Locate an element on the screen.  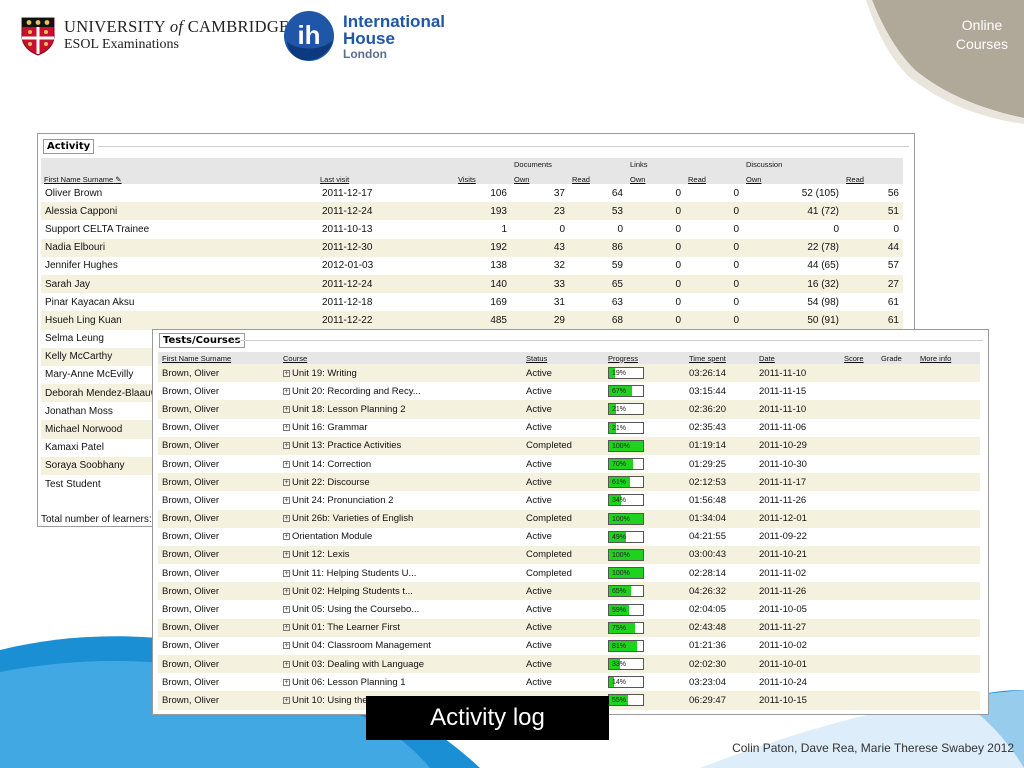
status-sort-link: Status is located at coordinates (563, 358).